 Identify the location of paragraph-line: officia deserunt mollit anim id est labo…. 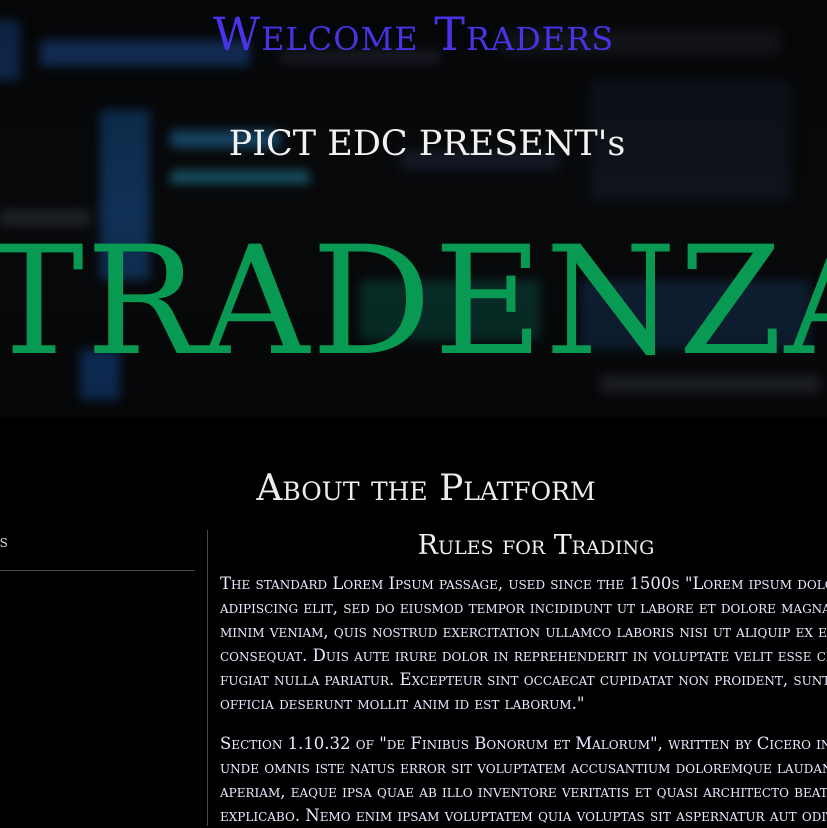
(402, 703).